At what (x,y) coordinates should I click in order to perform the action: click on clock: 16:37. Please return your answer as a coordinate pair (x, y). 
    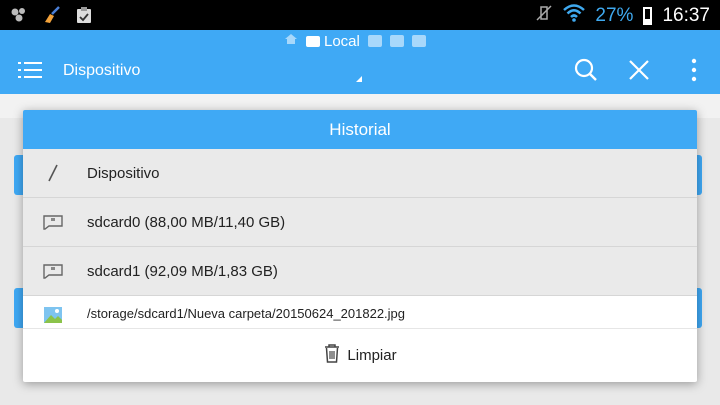
    Looking at the image, I should click on (686, 15).